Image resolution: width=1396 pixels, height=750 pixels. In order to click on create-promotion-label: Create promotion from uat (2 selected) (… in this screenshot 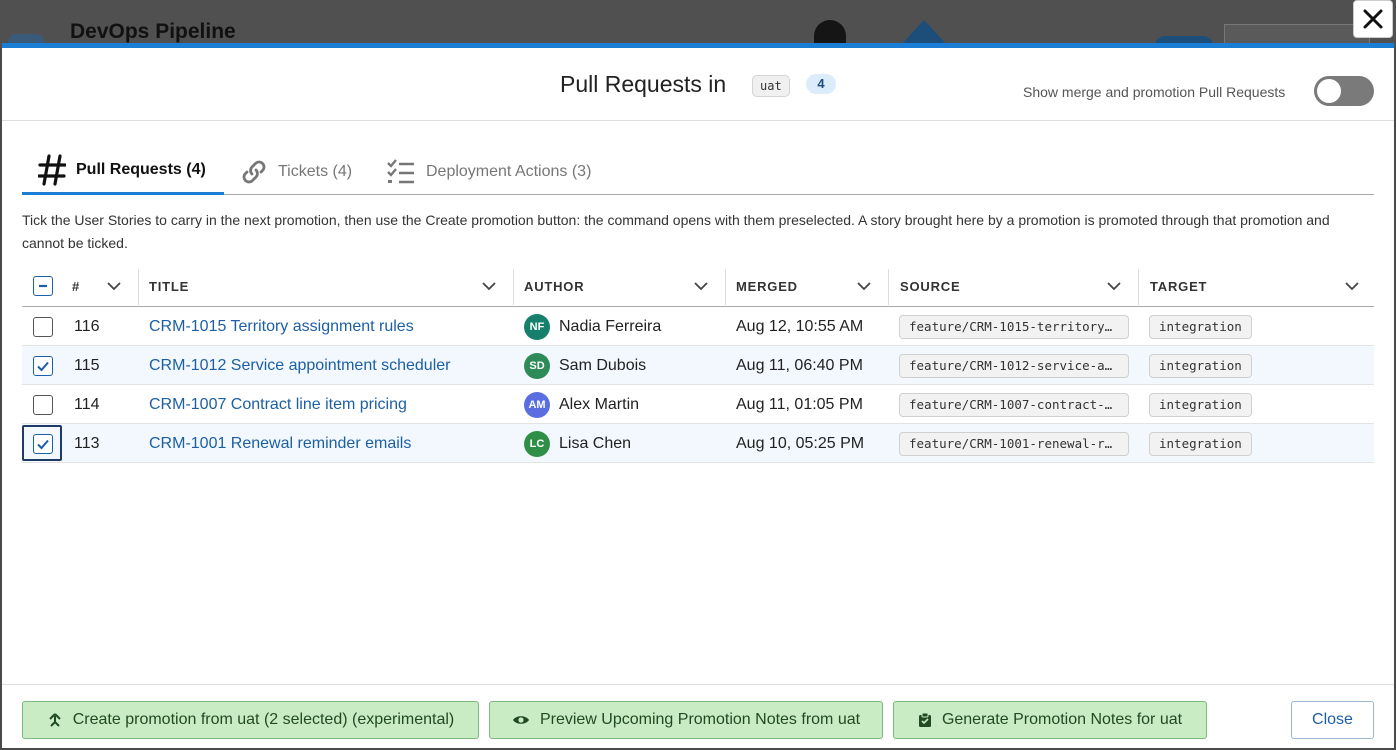, I will do `click(263, 719)`.